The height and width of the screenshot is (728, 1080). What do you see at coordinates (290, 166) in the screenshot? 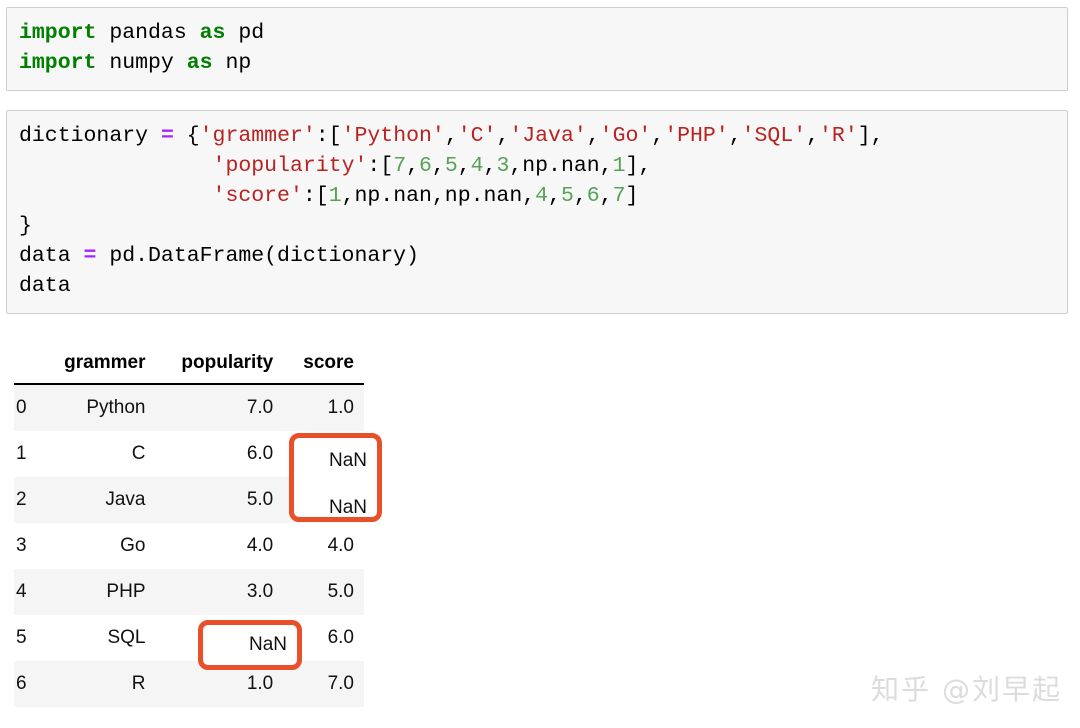
I see `code-token-str: 'popularity'` at bounding box center [290, 166].